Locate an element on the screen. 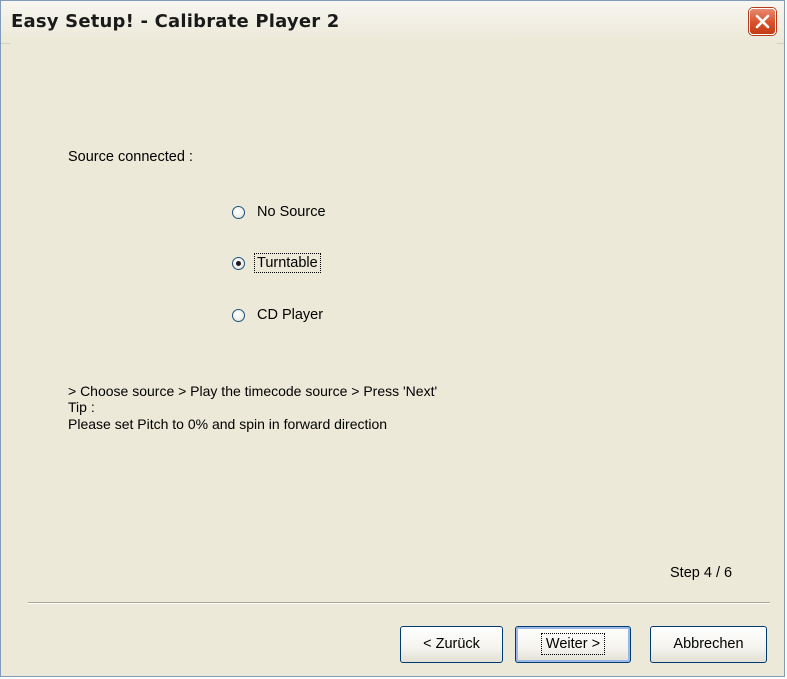  radio-circle-cd-player is located at coordinates (238, 315).